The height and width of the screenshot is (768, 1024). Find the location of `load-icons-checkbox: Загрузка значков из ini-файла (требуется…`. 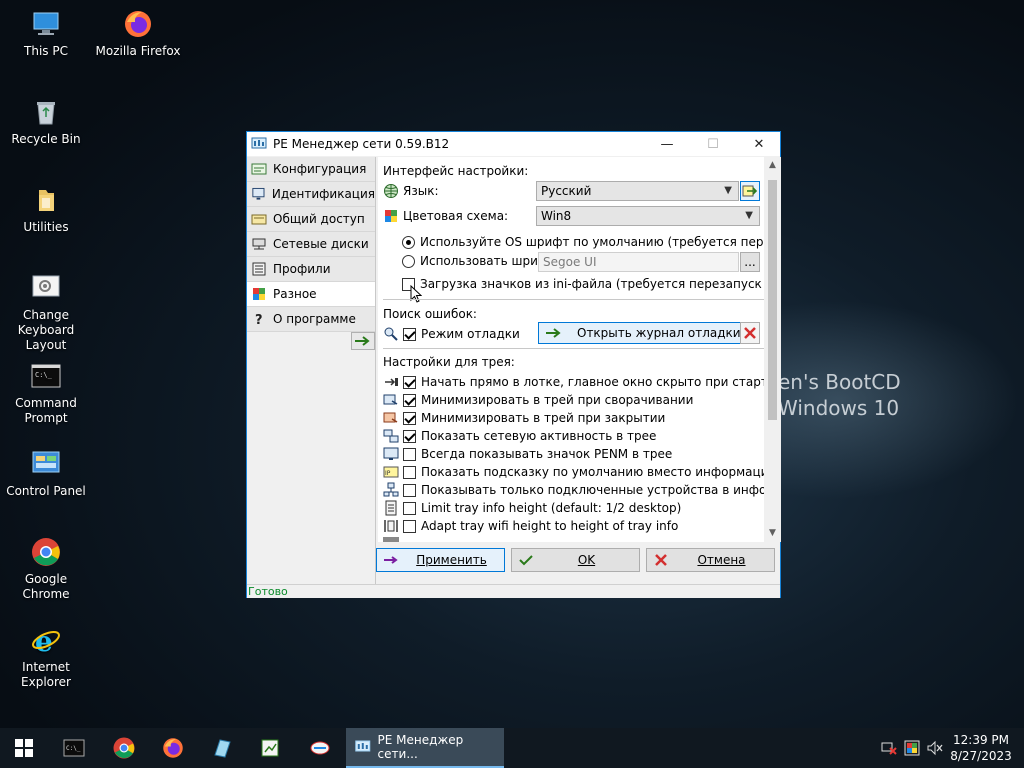

load-icons-checkbox: Загрузка значков из ini-файла (требуется… is located at coordinates (583, 284).